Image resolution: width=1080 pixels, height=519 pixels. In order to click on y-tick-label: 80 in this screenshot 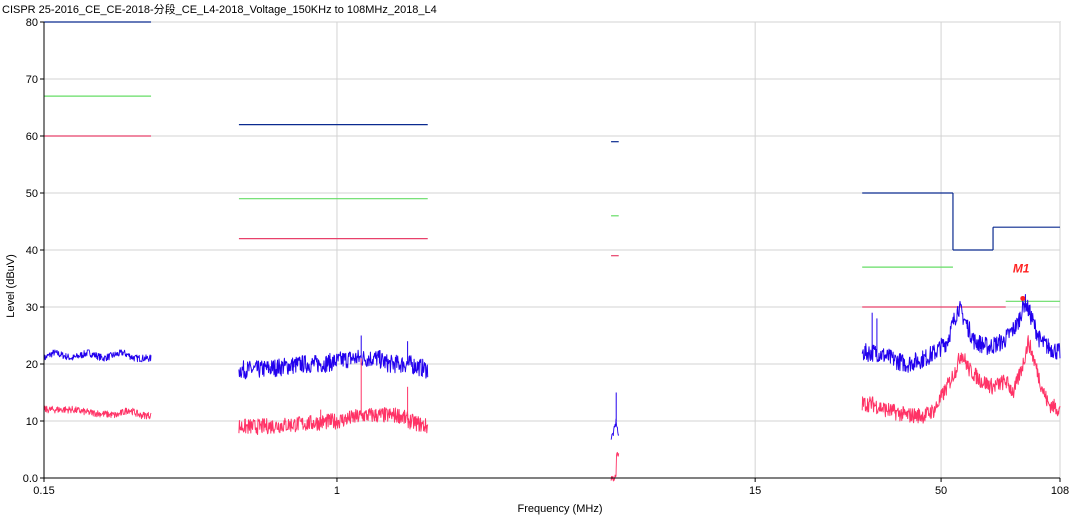, I will do `click(32, 23)`.